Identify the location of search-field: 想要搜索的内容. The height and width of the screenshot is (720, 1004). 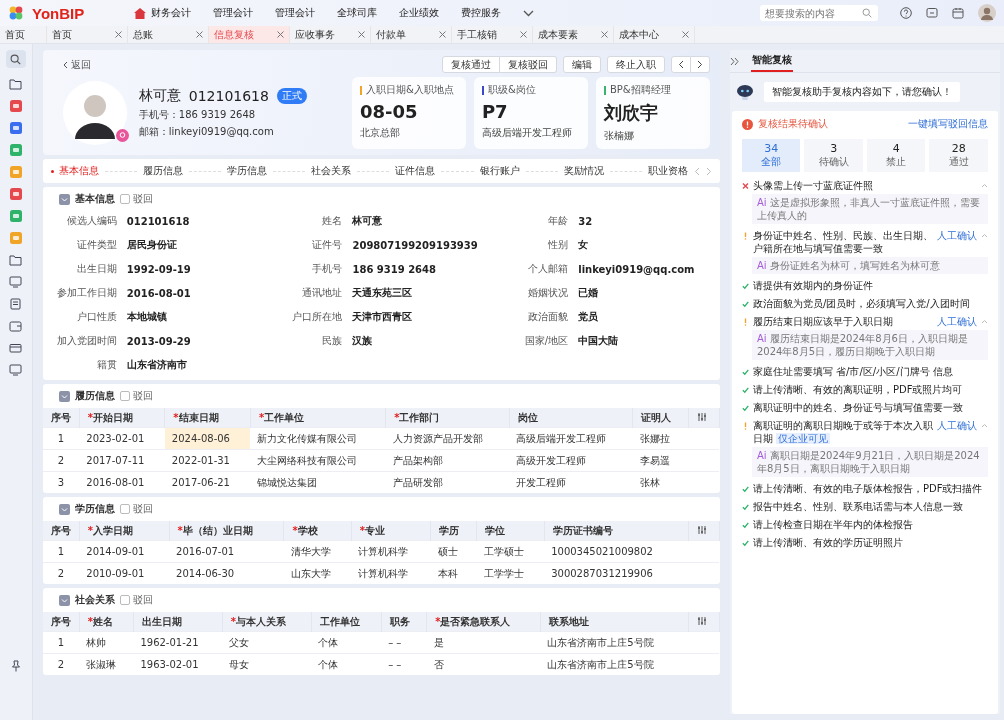
(819, 13).